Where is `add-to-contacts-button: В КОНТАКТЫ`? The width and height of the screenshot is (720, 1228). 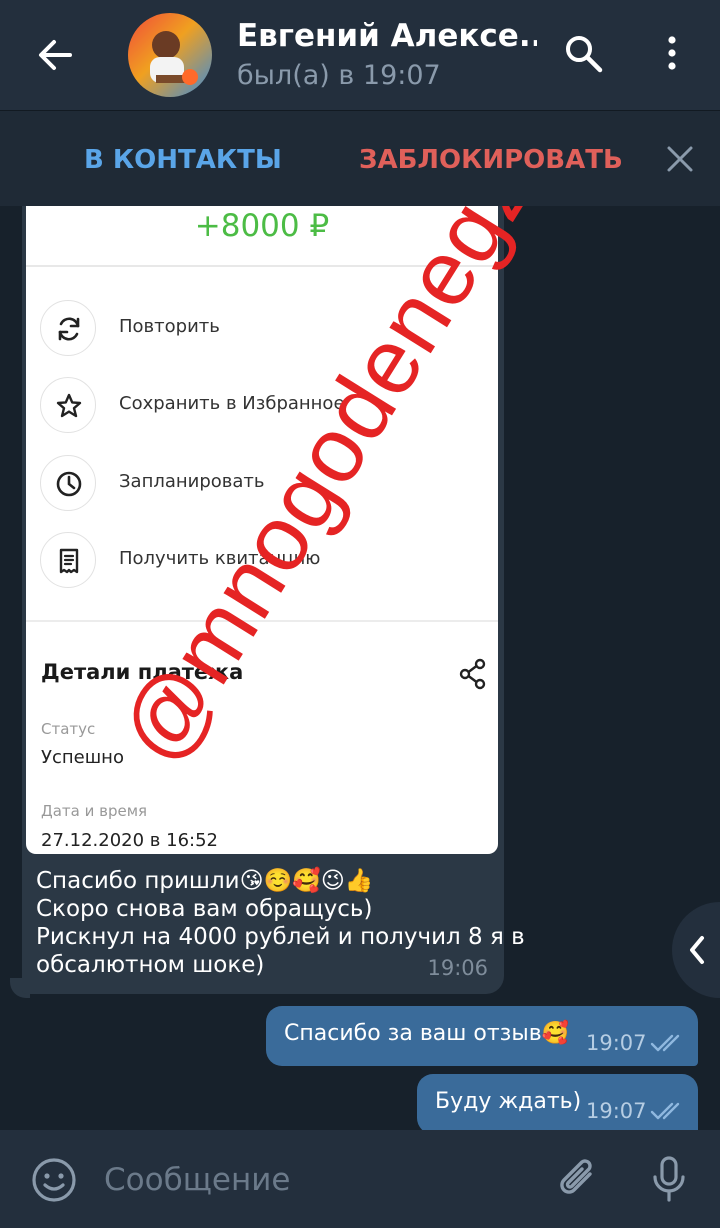 add-to-contacts-button: В КОНТАКТЫ is located at coordinates (183, 160).